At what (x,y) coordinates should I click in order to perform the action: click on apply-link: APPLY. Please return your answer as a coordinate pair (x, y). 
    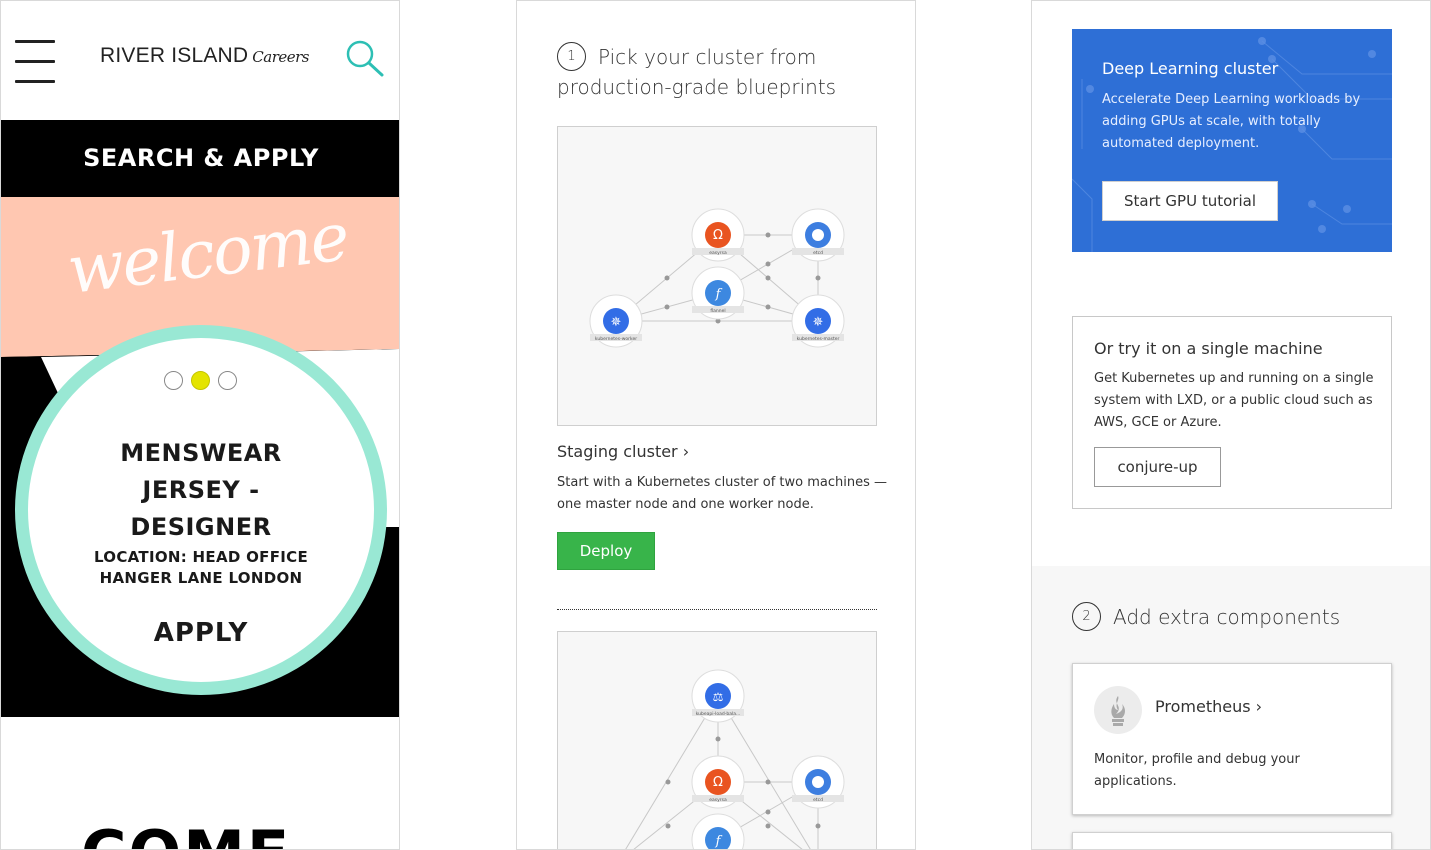
    Looking at the image, I should click on (200, 633).